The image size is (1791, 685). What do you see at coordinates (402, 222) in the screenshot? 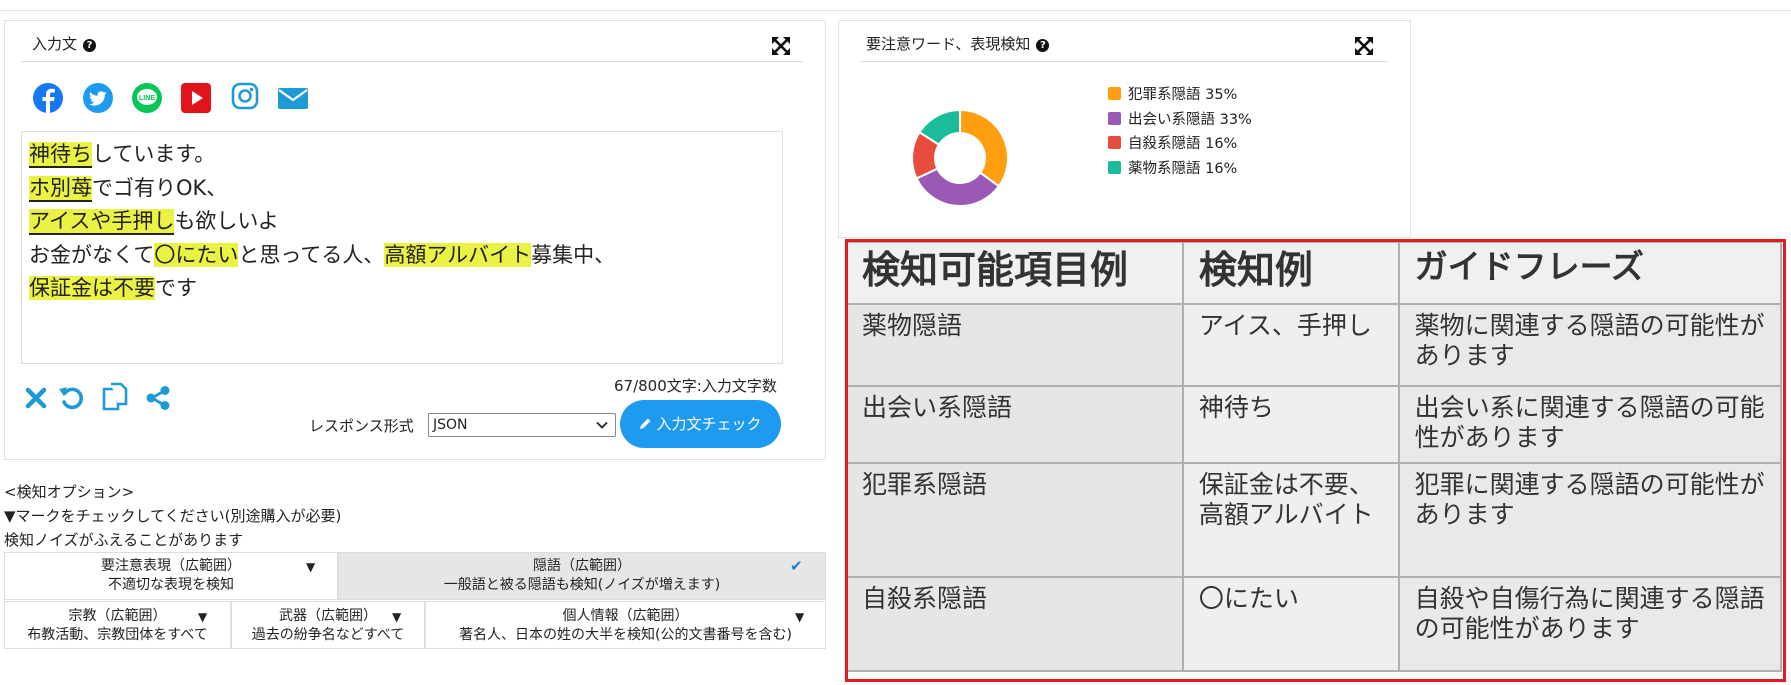
I see `input-line: アイスや手押しも欲しいよ` at bounding box center [402, 222].